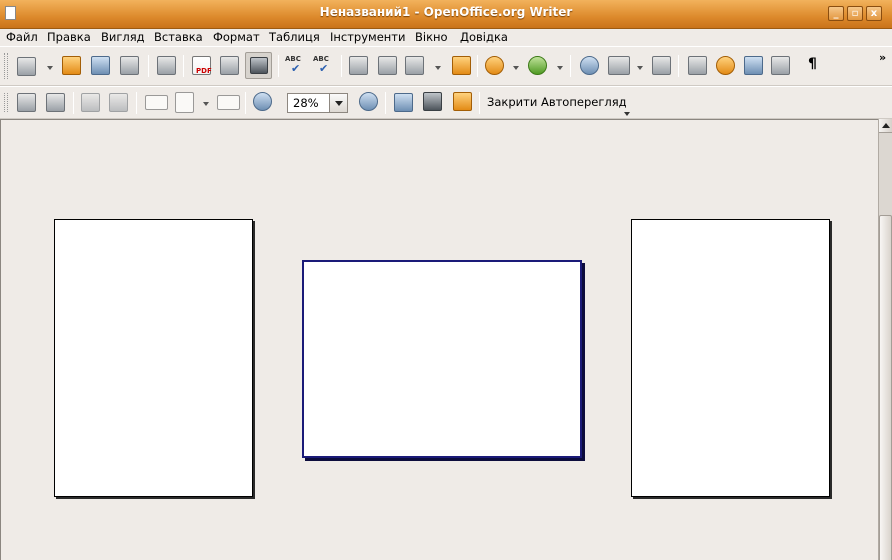  Describe the element at coordinates (855, 13) in the screenshot. I see `maximize-button: ▫` at that location.